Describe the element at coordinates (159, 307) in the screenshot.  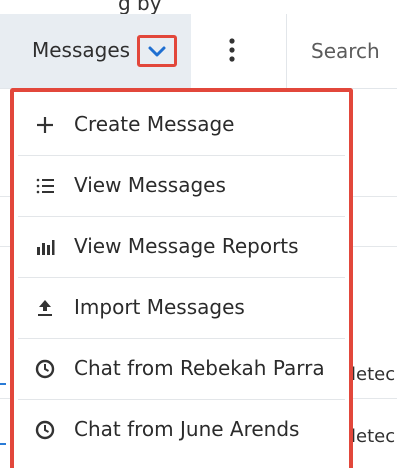
I see `menu-item-label: Import Messages` at that location.